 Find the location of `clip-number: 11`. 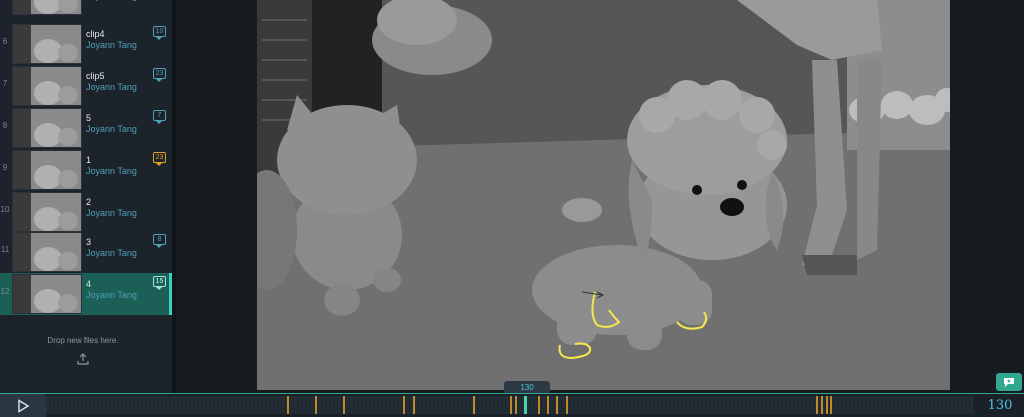

clip-number: 11 is located at coordinates (5, 249).